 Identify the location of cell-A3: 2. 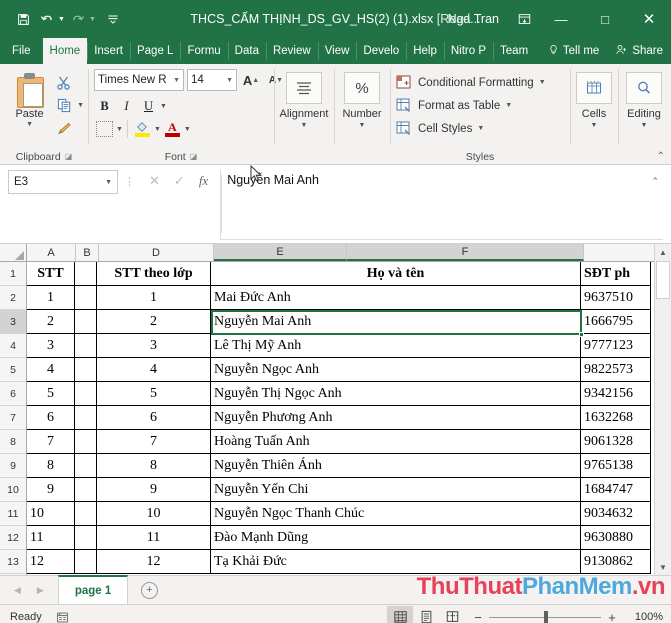
(51, 322).